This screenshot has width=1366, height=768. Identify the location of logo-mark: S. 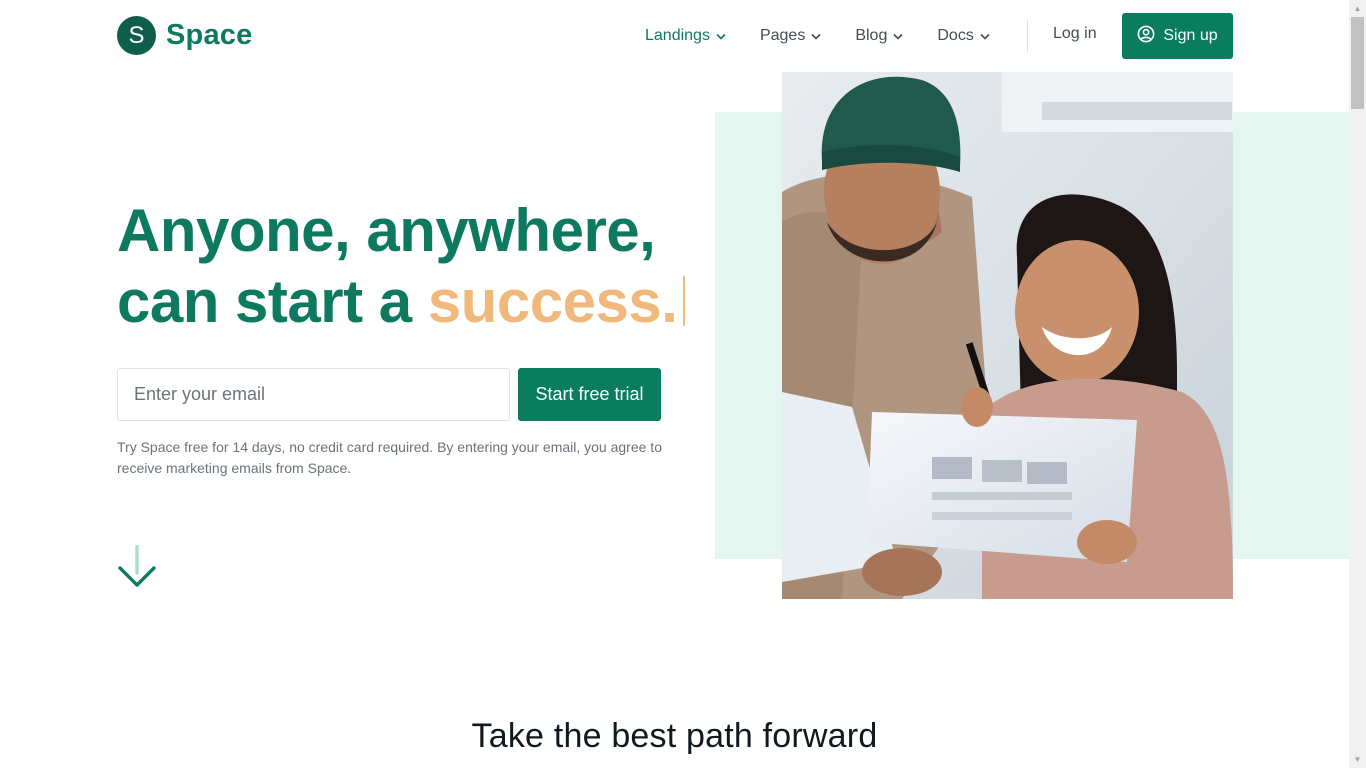
(136, 35).